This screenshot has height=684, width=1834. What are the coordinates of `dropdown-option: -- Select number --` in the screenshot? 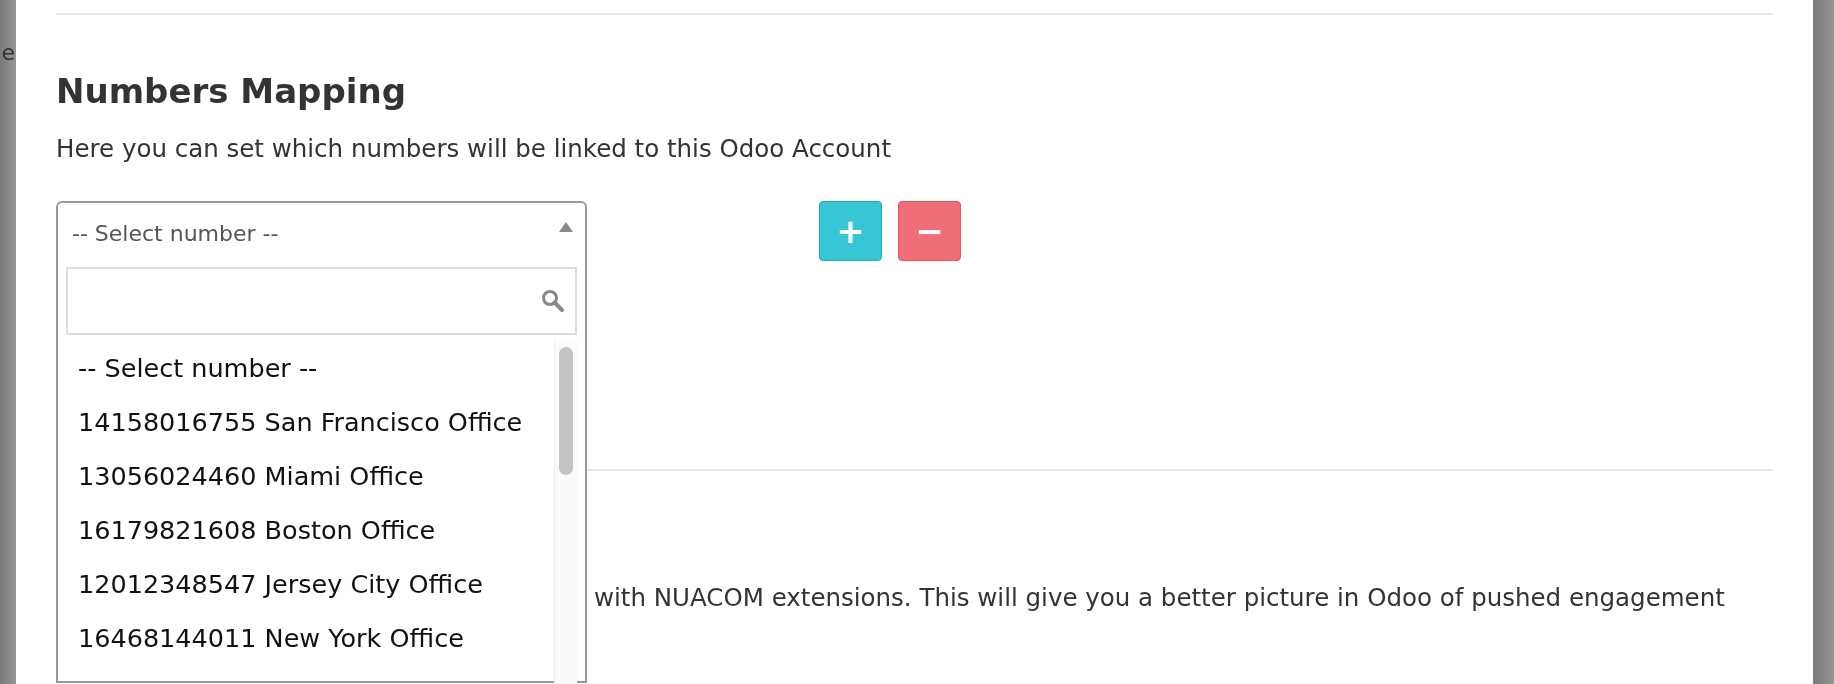 It's located at (316, 368).